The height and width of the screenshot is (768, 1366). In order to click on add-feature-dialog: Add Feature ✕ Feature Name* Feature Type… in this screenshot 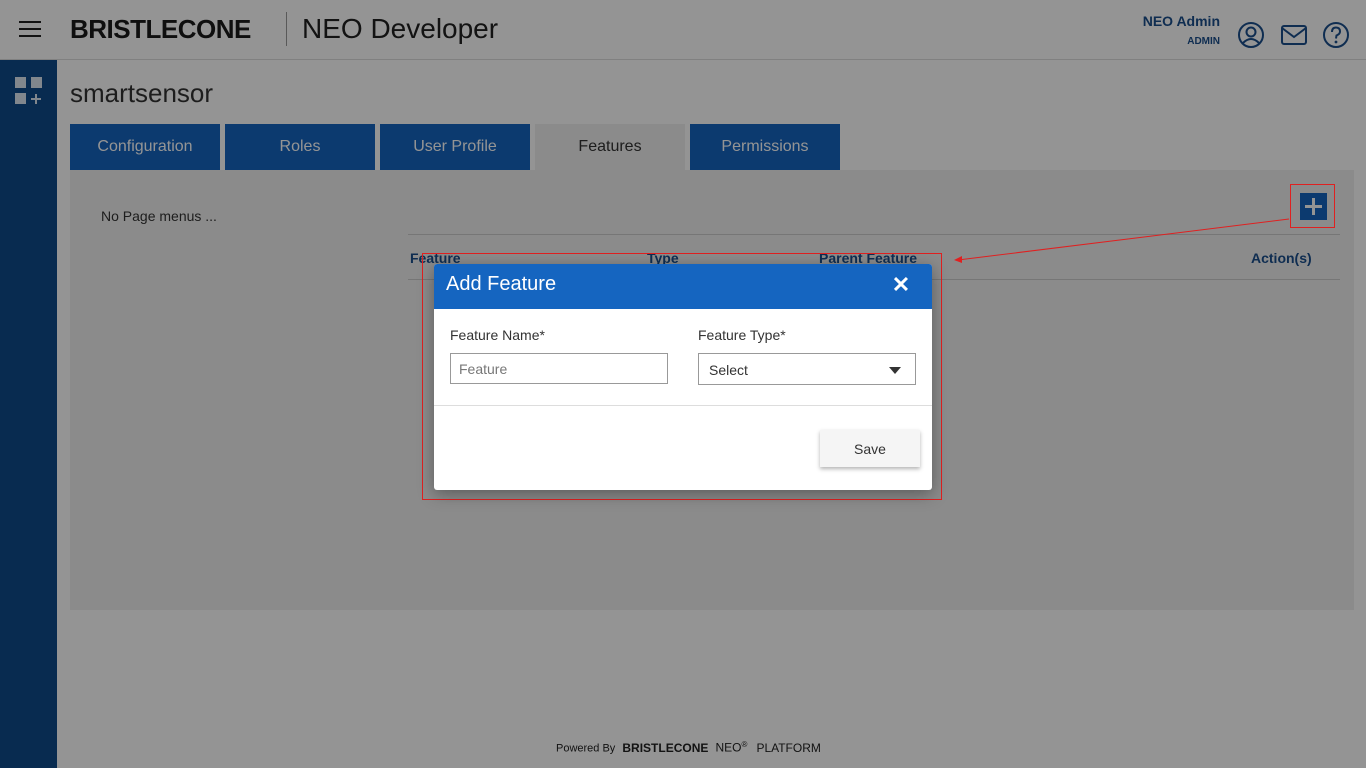, I will do `click(683, 377)`.